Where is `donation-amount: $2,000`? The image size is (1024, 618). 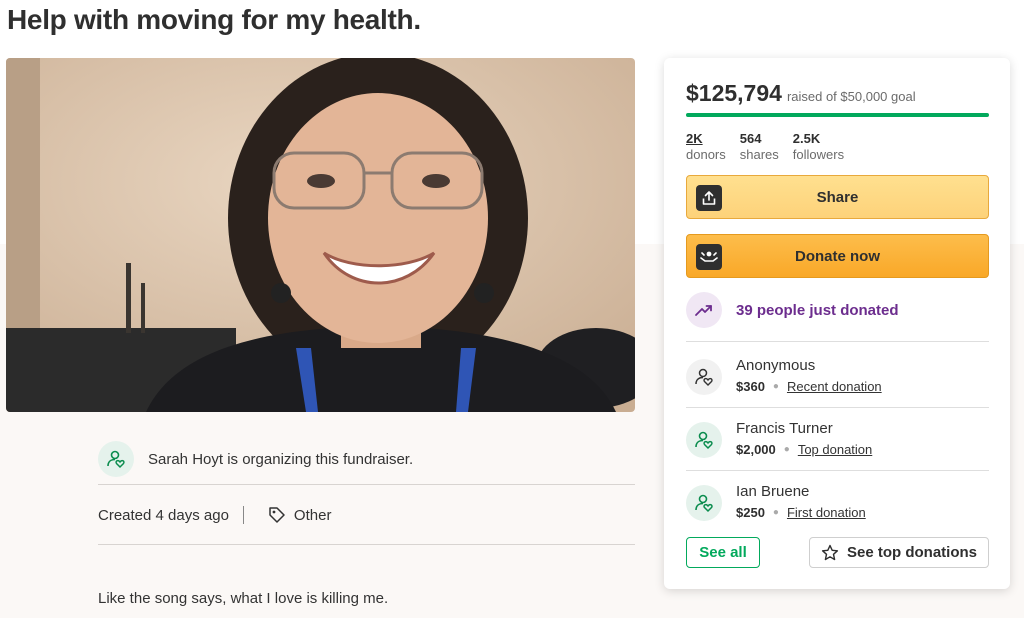 donation-amount: $2,000 is located at coordinates (756, 449).